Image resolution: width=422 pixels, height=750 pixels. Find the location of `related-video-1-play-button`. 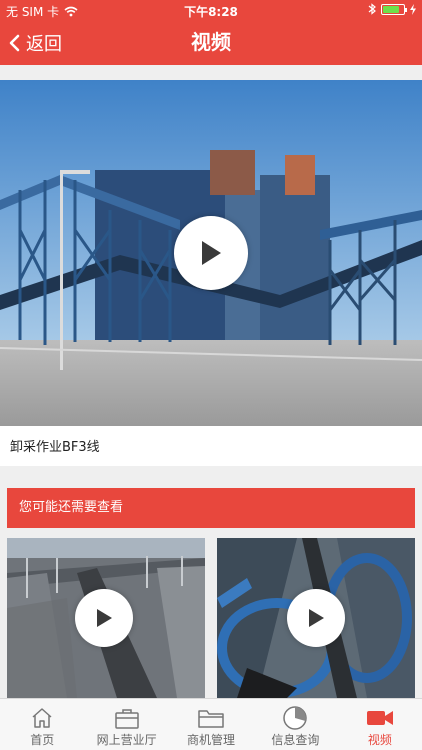

related-video-1-play-button is located at coordinates (104, 618).